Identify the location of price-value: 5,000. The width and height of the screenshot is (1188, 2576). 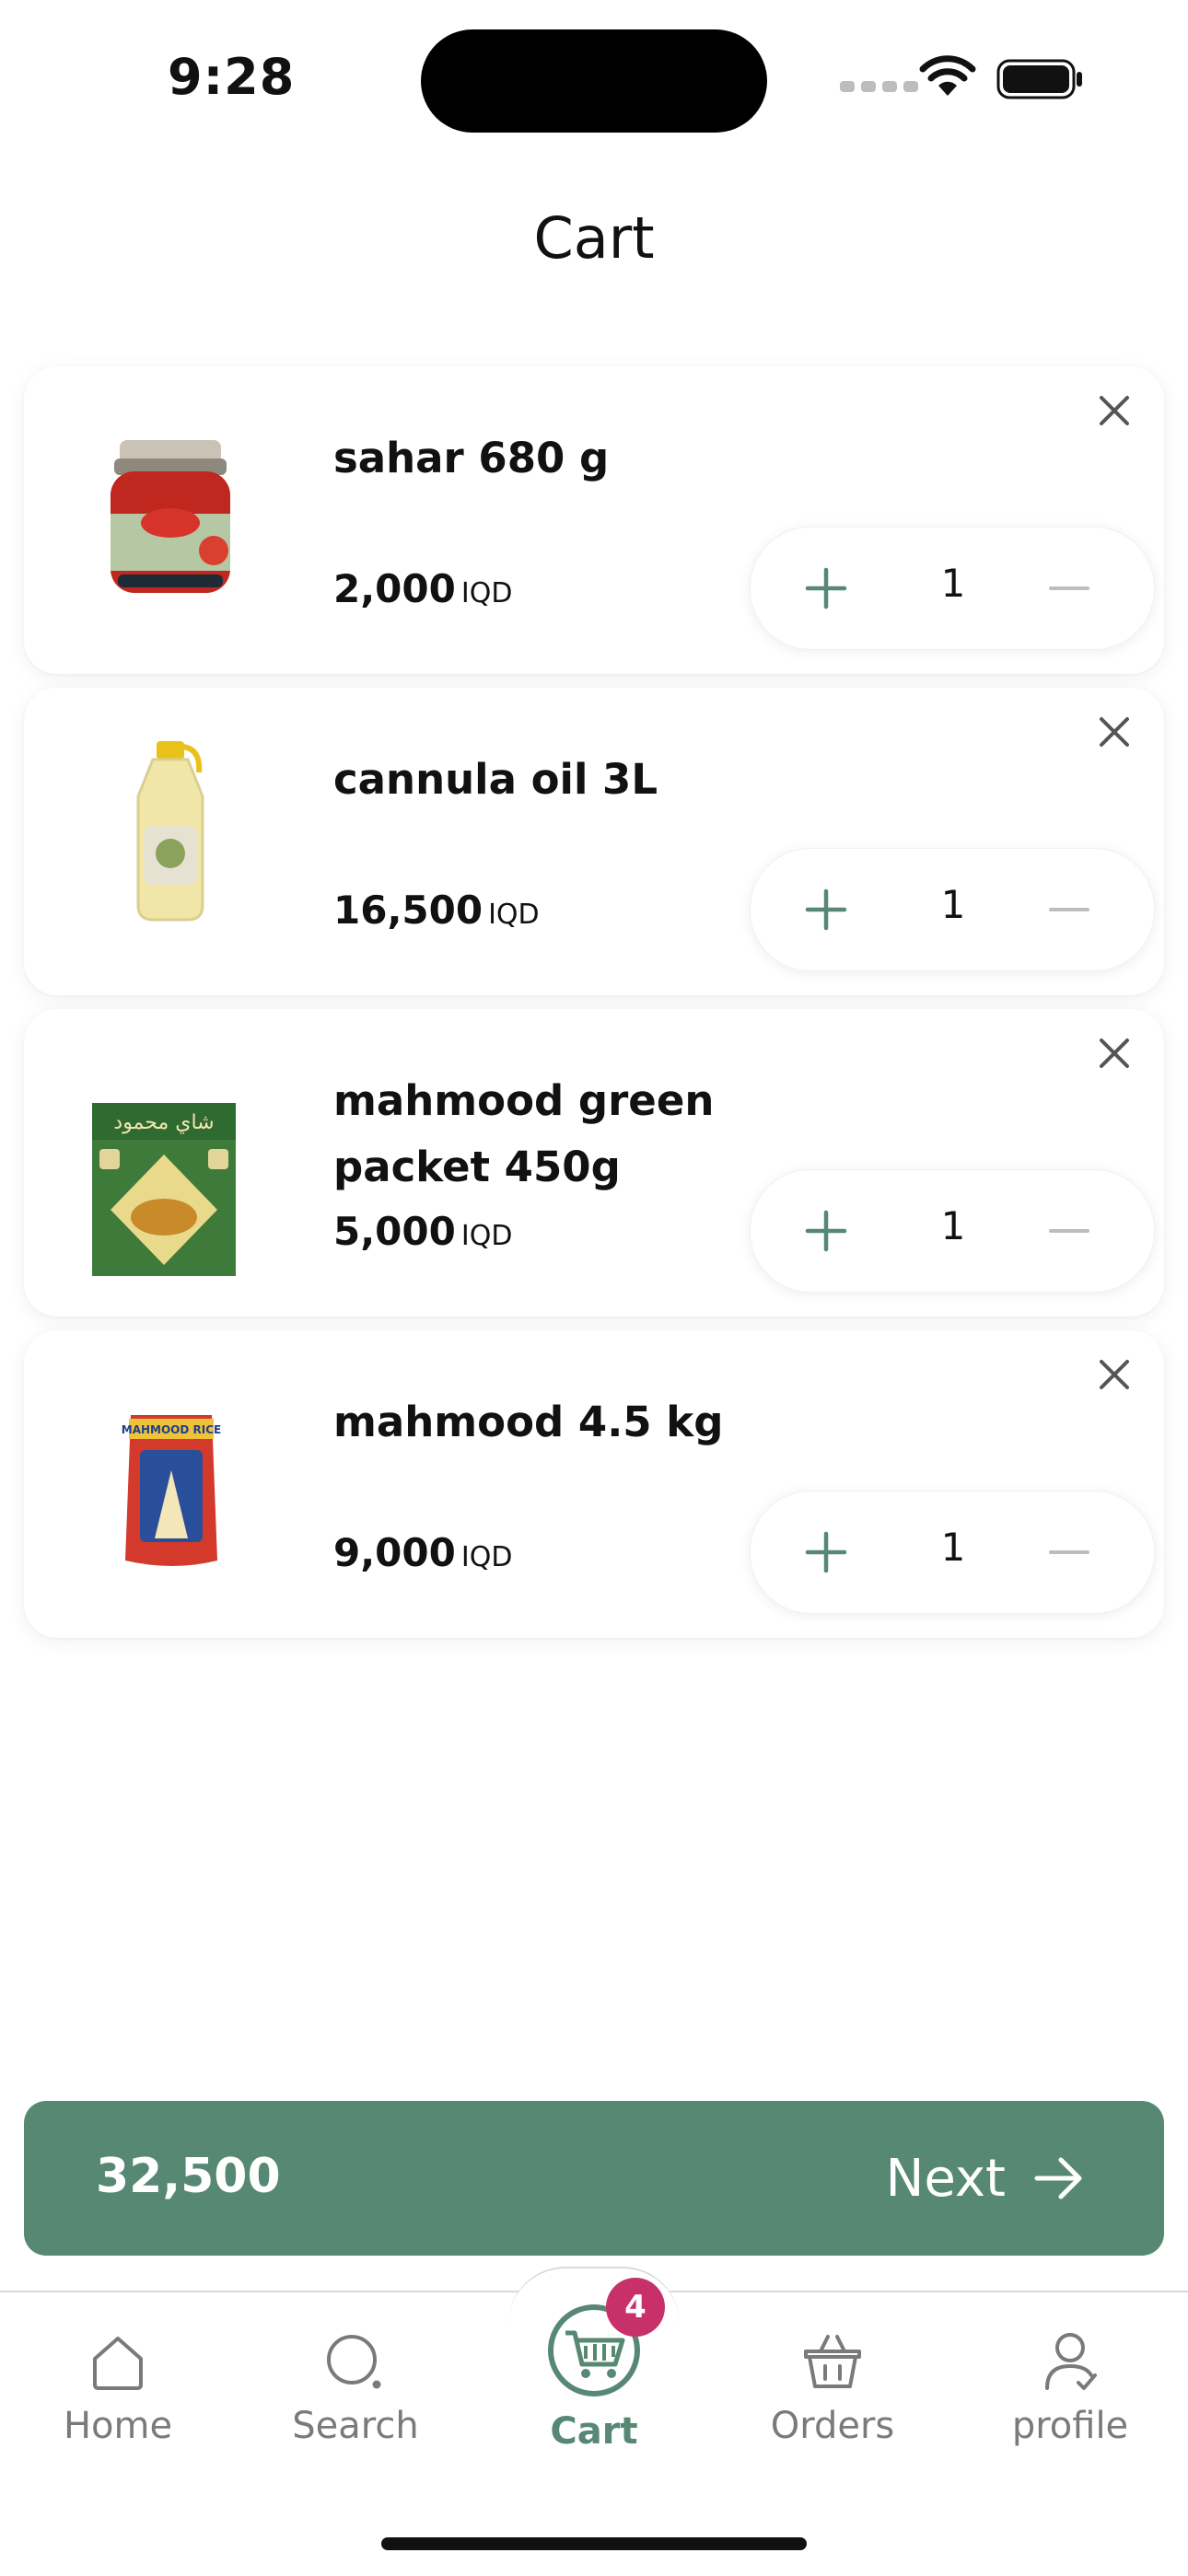
(394, 1231).